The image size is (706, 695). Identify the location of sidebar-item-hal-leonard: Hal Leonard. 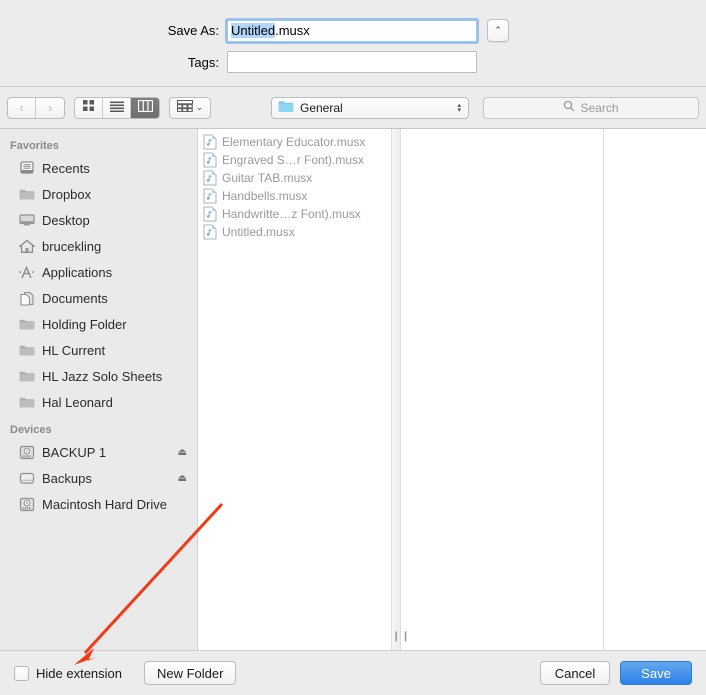
(98, 402).